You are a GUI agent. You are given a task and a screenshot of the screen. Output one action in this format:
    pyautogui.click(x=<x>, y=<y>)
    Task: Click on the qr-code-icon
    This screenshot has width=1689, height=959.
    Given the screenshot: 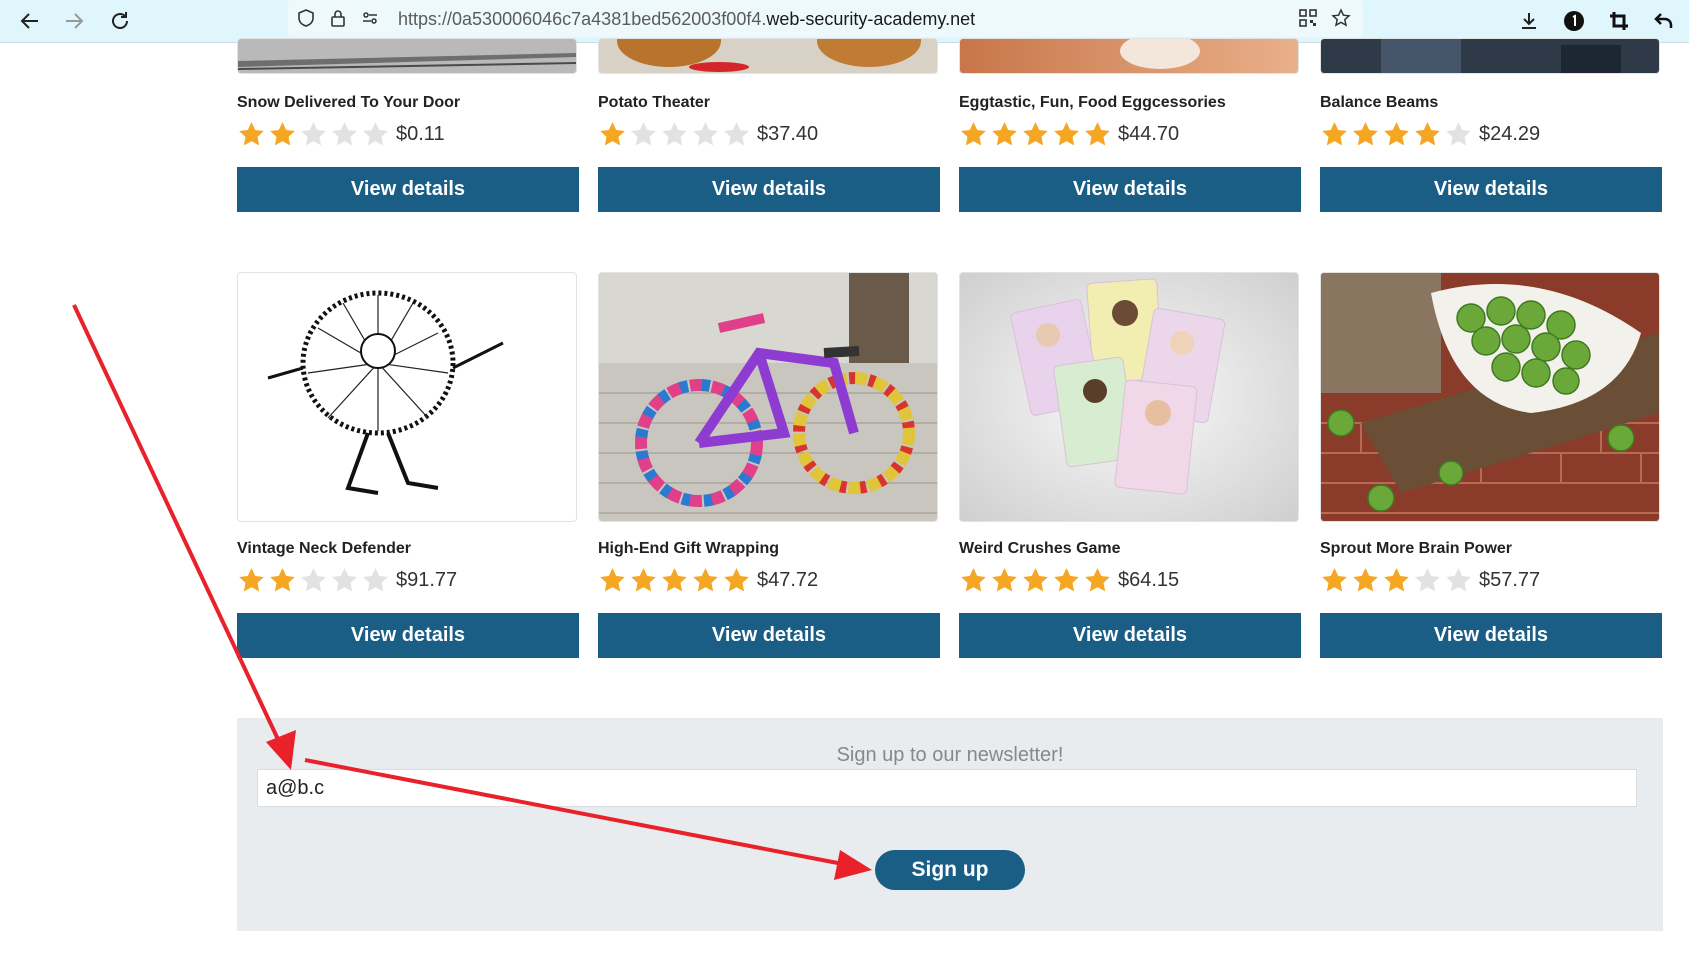 What is the action you would take?
    pyautogui.click(x=1308, y=20)
    